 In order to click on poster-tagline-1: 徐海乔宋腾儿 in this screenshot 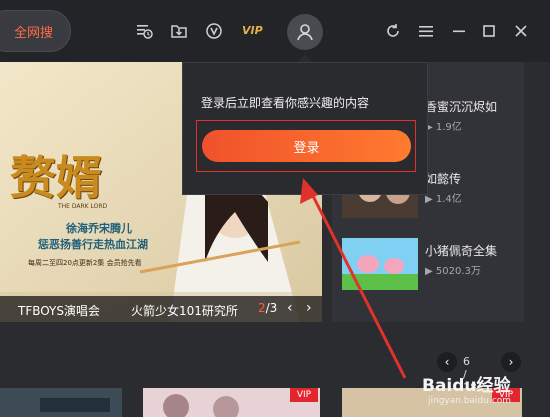, I will do `click(99, 228)`.